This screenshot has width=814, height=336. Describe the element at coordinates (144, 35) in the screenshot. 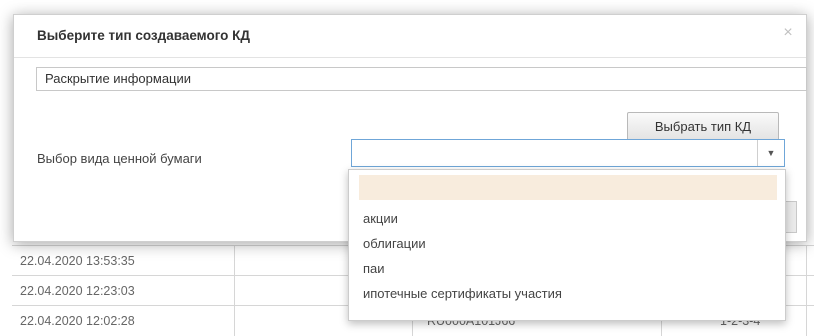

I see `dialog-title: Выберите тип создаваемого КД` at that location.